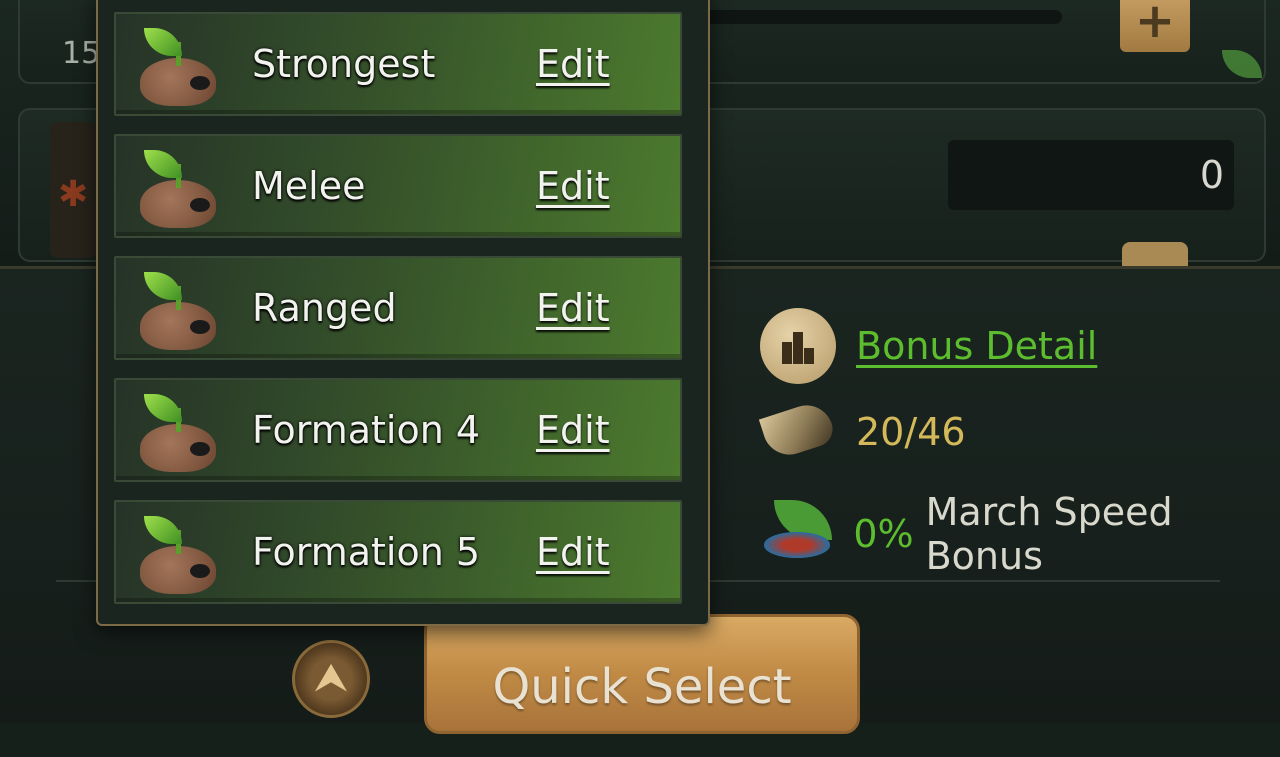 The height and width of the screenshot is (757, 1280). I want to click on march-speed-icon, so click(797, 534).